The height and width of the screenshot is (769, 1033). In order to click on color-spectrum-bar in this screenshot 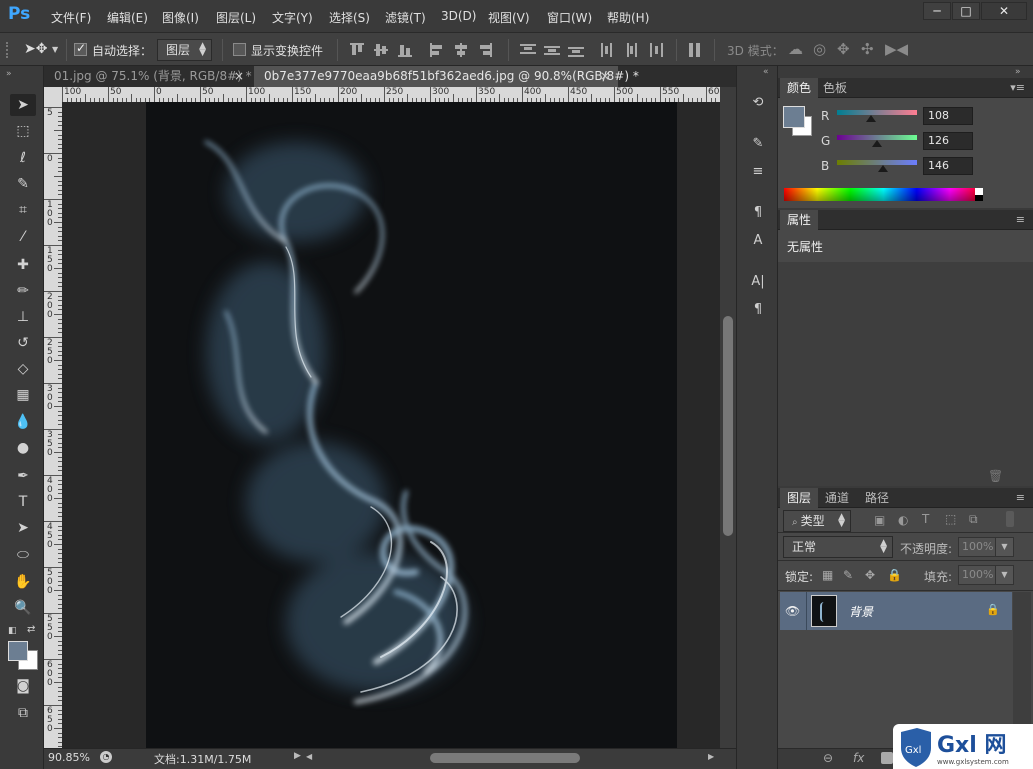, I will do `click(883, 194)`.